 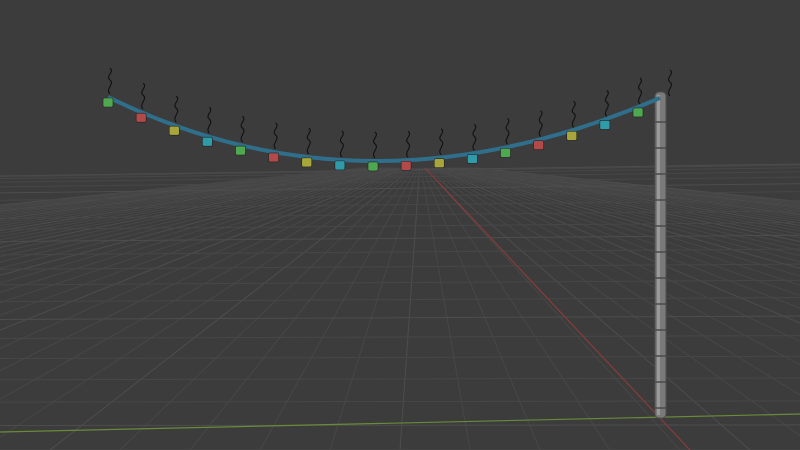 I want to click on light-string-wire, so click(x=384, y=129).